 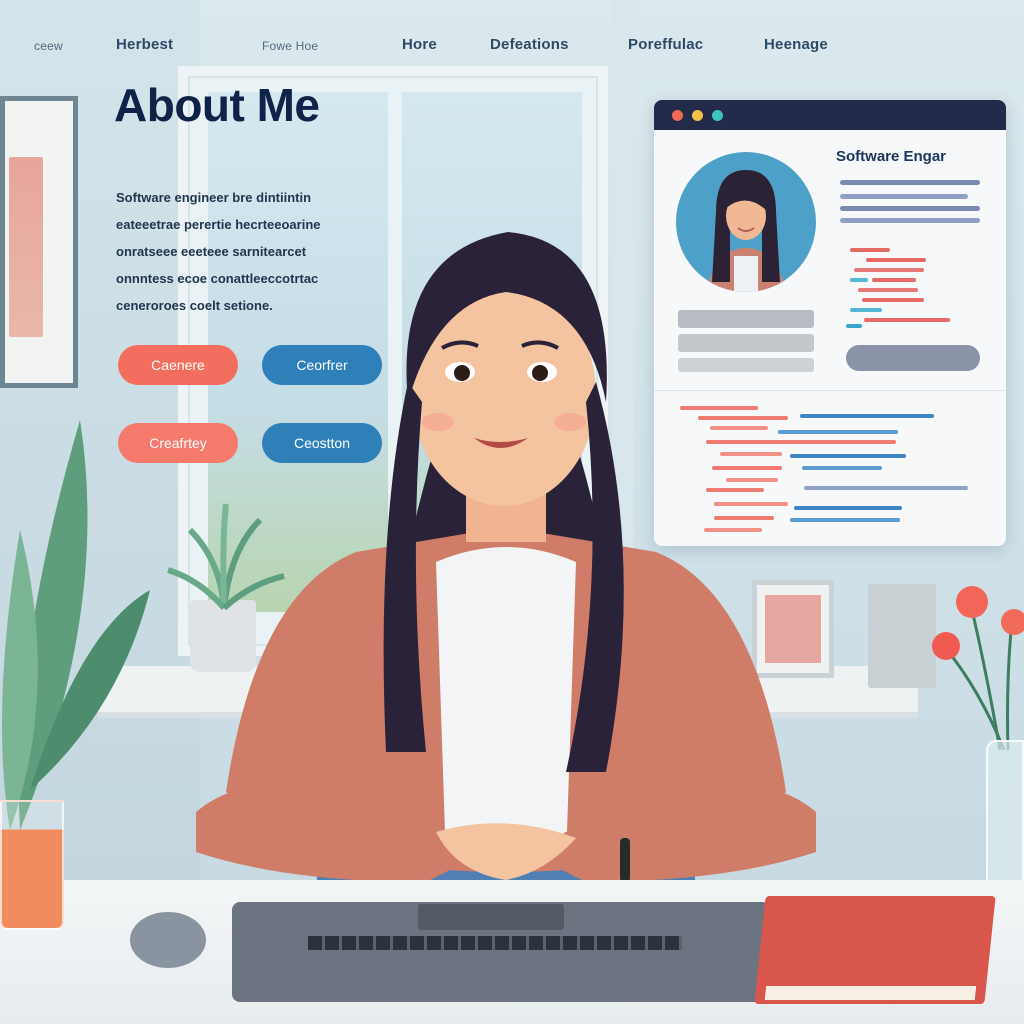 I want to click on nav-item-fowe-hoe: Fowe Hoe, so click(x=290, y=46).